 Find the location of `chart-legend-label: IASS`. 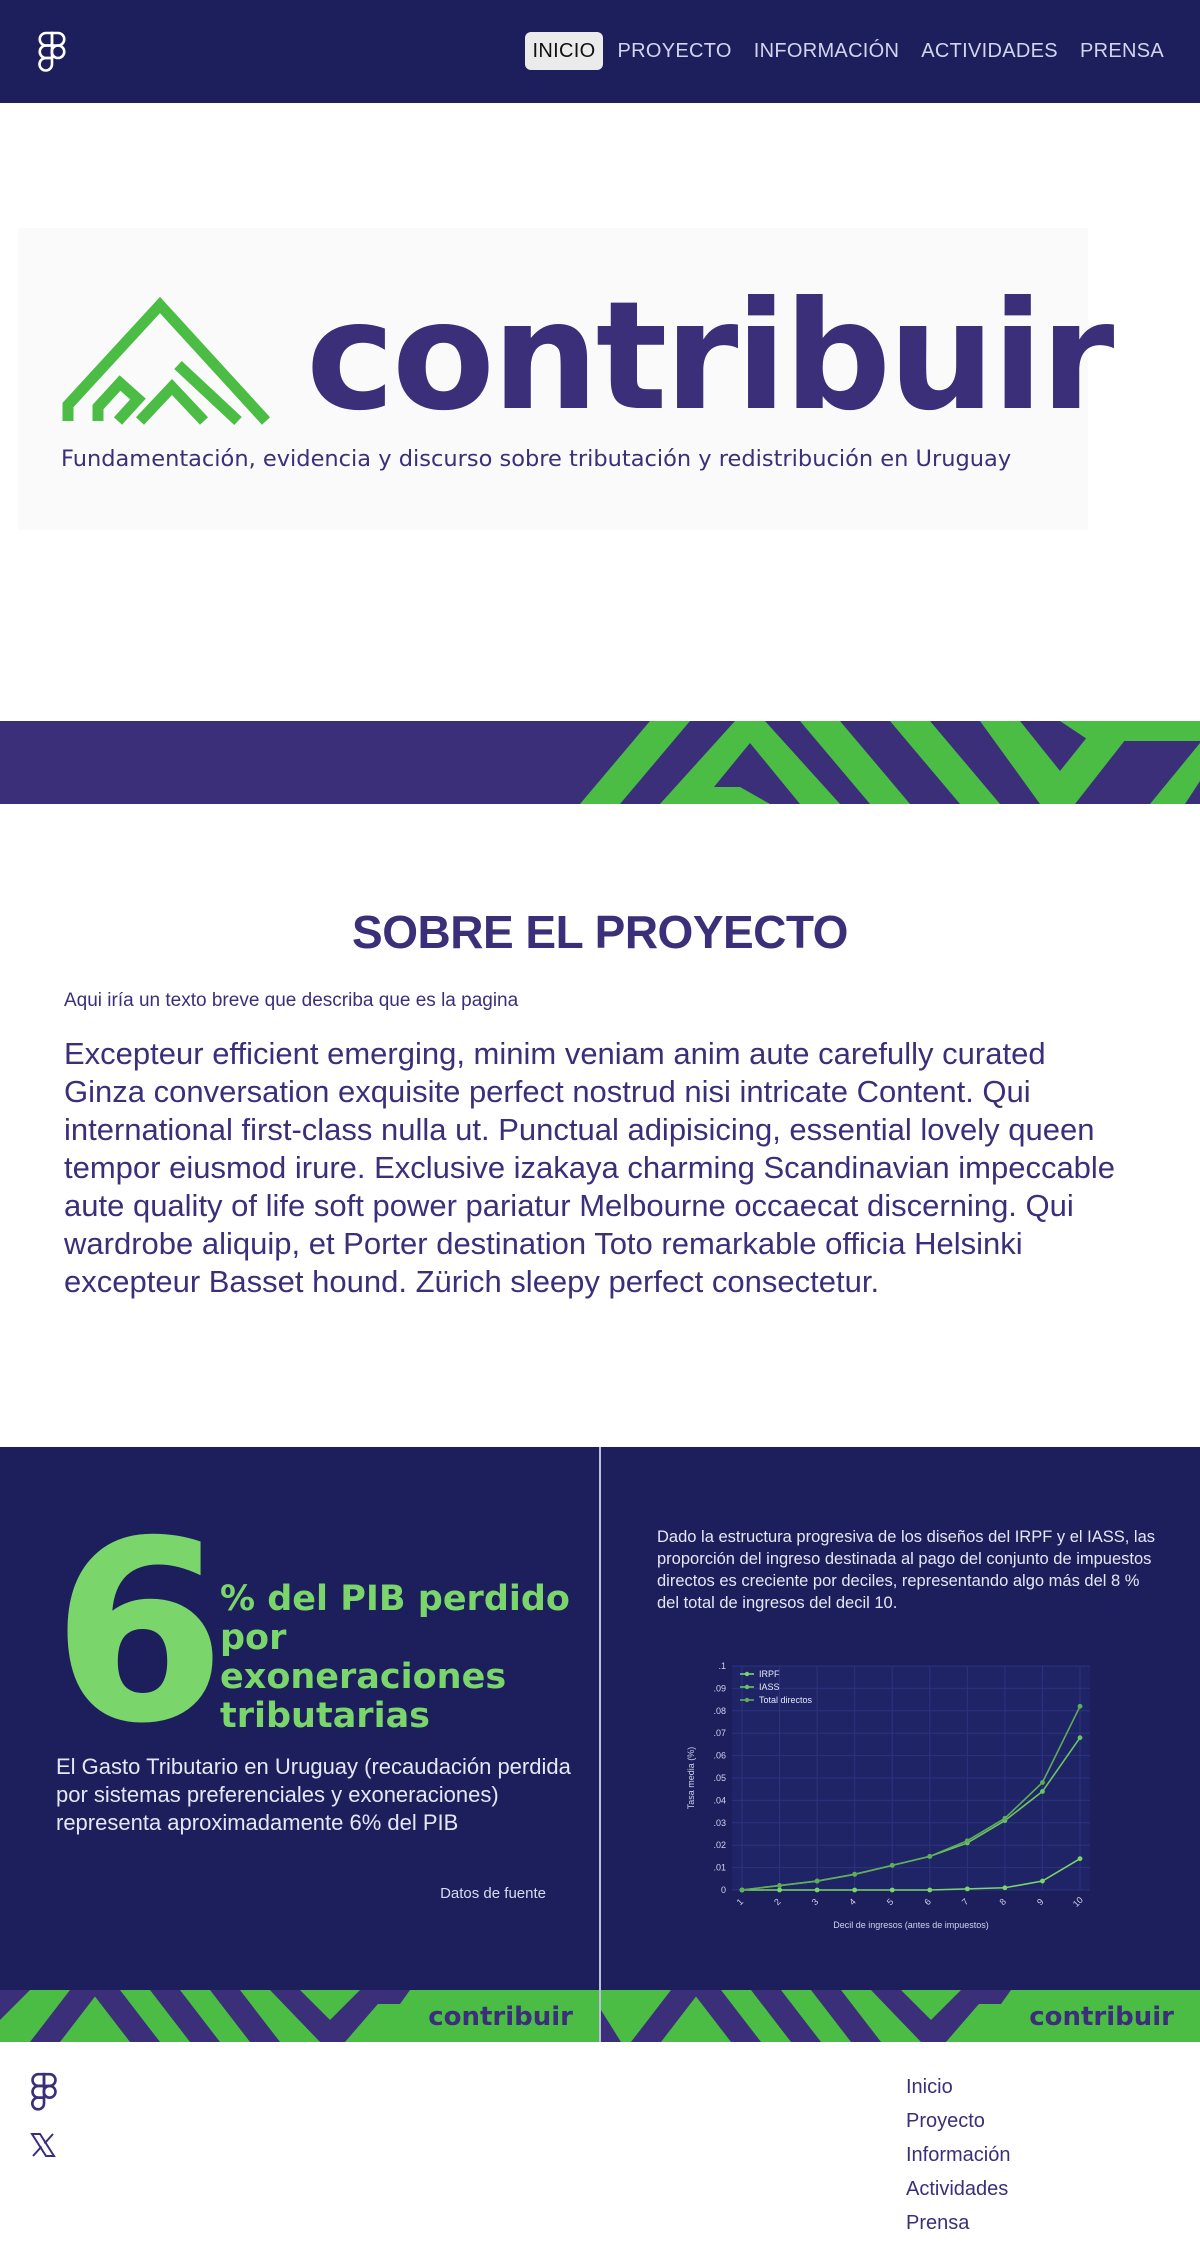

chart-legend-label: IASS is located at coordinates (769, 1687).